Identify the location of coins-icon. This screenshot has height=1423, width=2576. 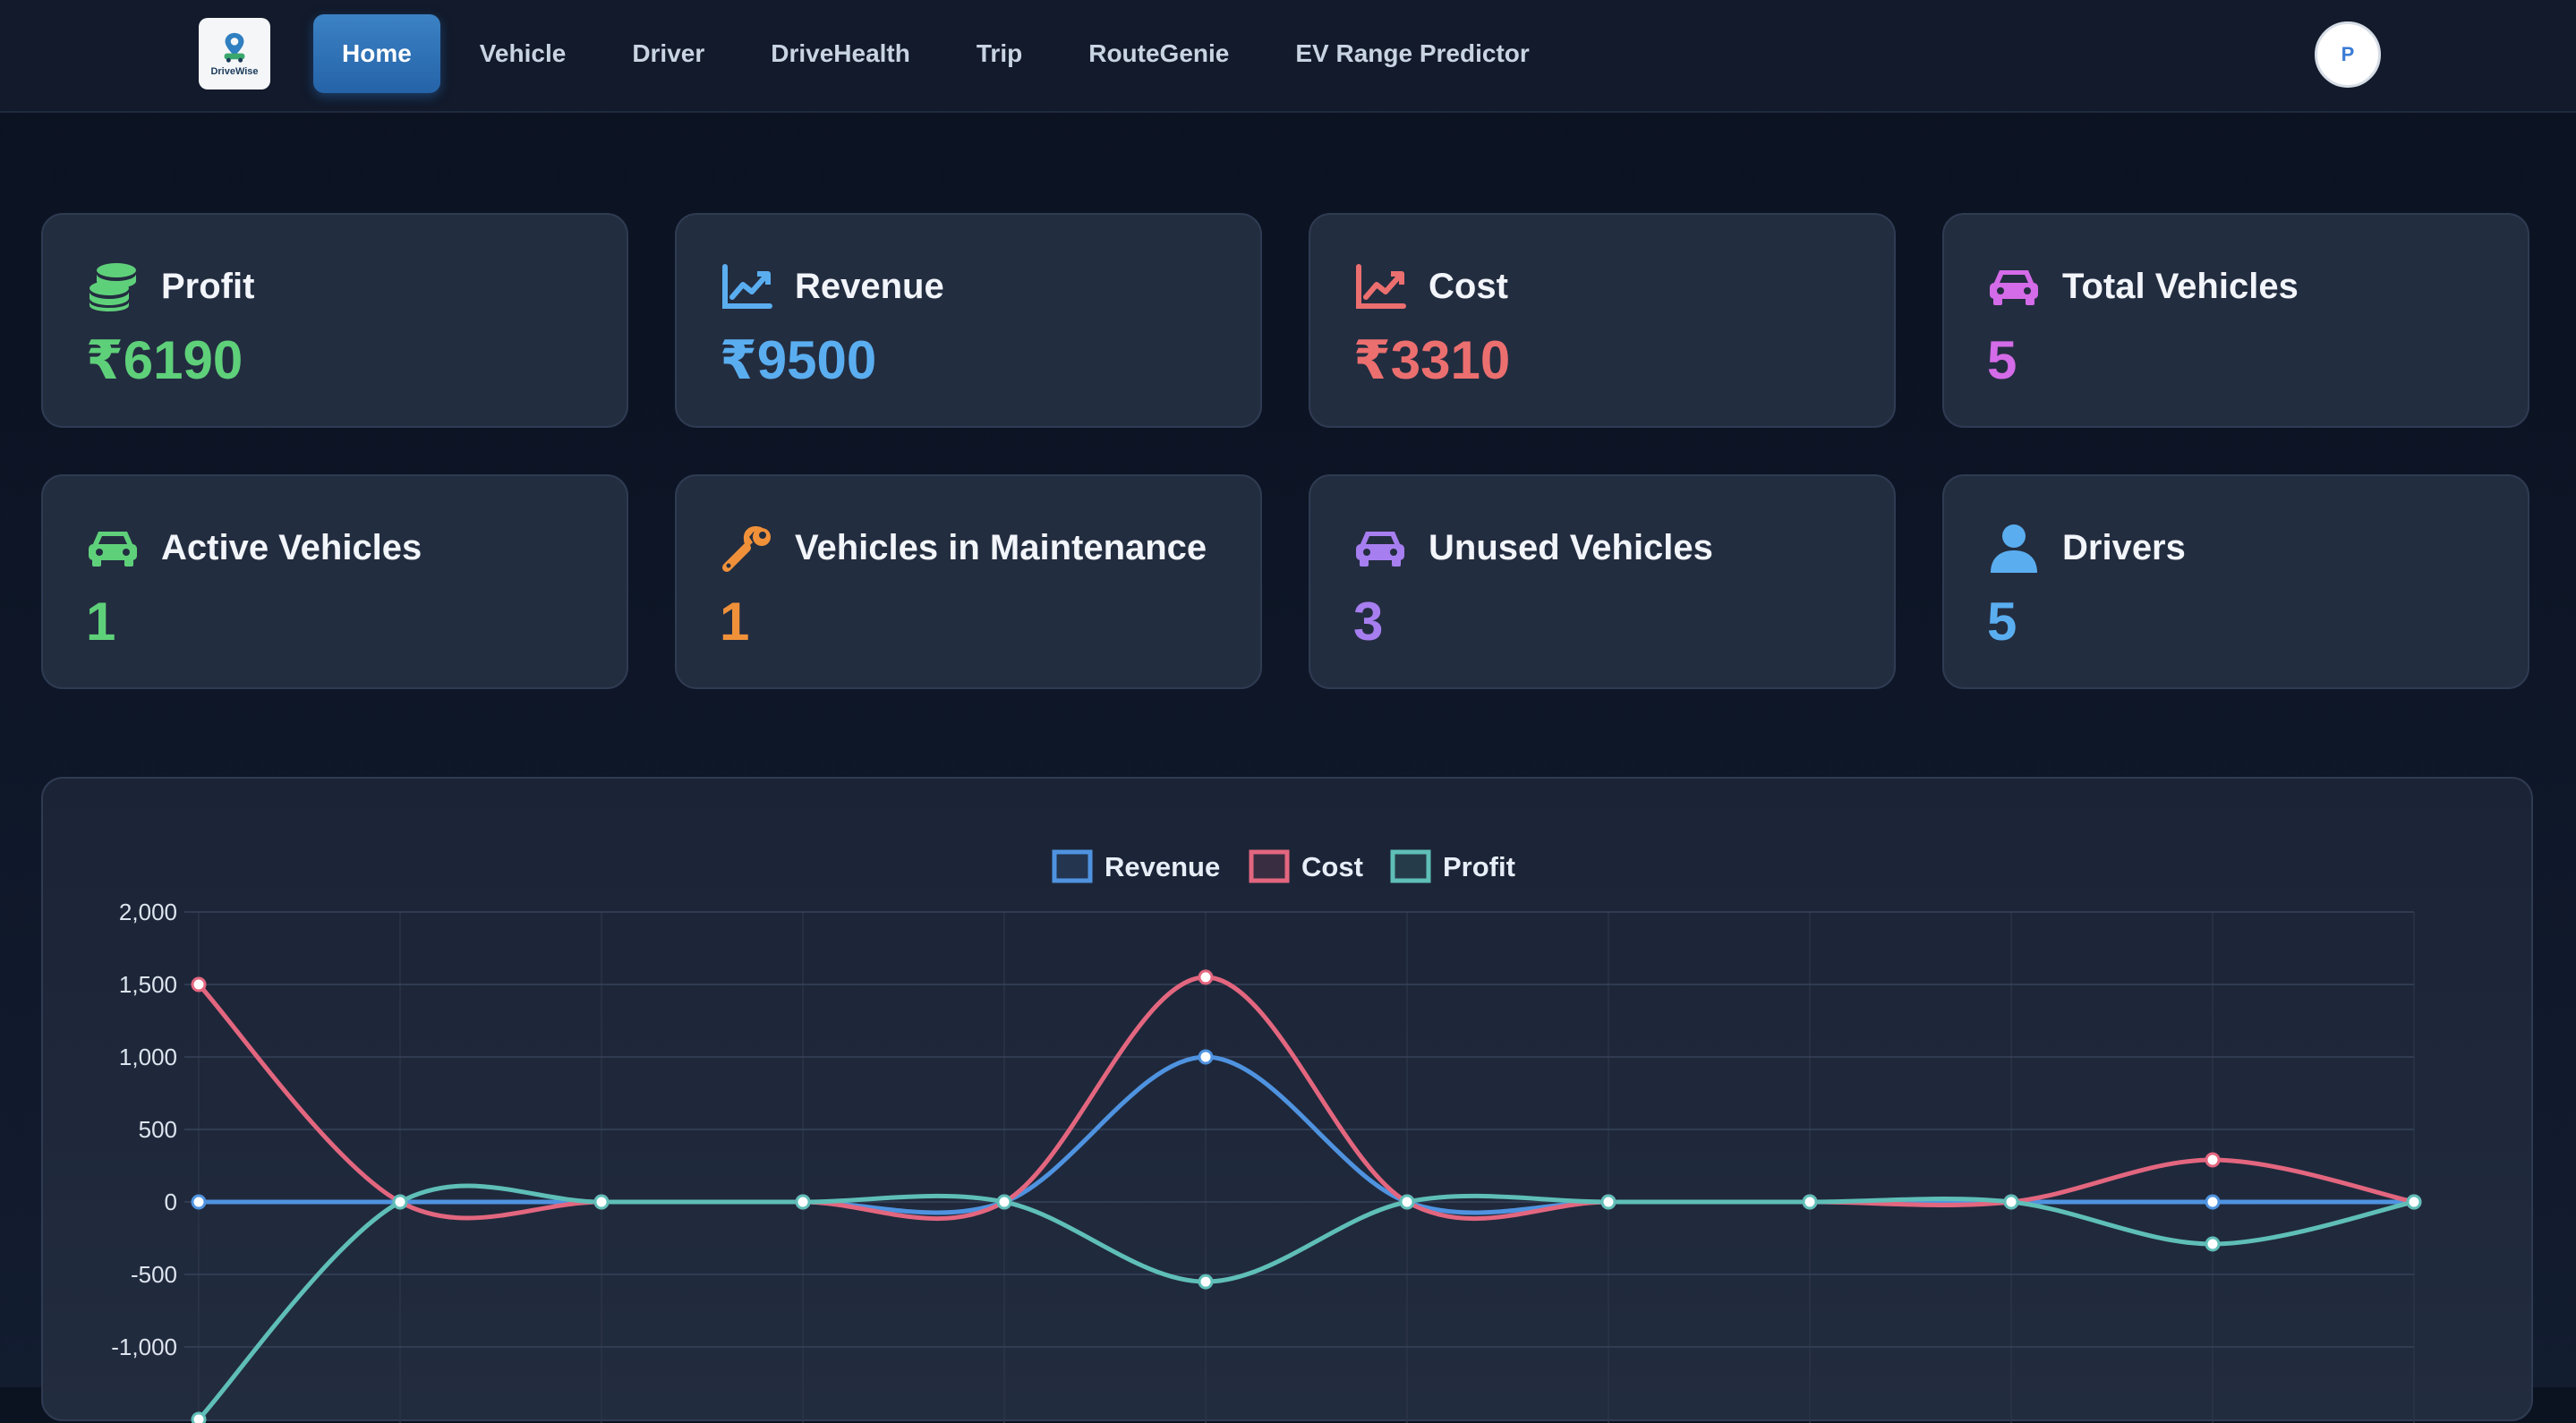
(113, 287).